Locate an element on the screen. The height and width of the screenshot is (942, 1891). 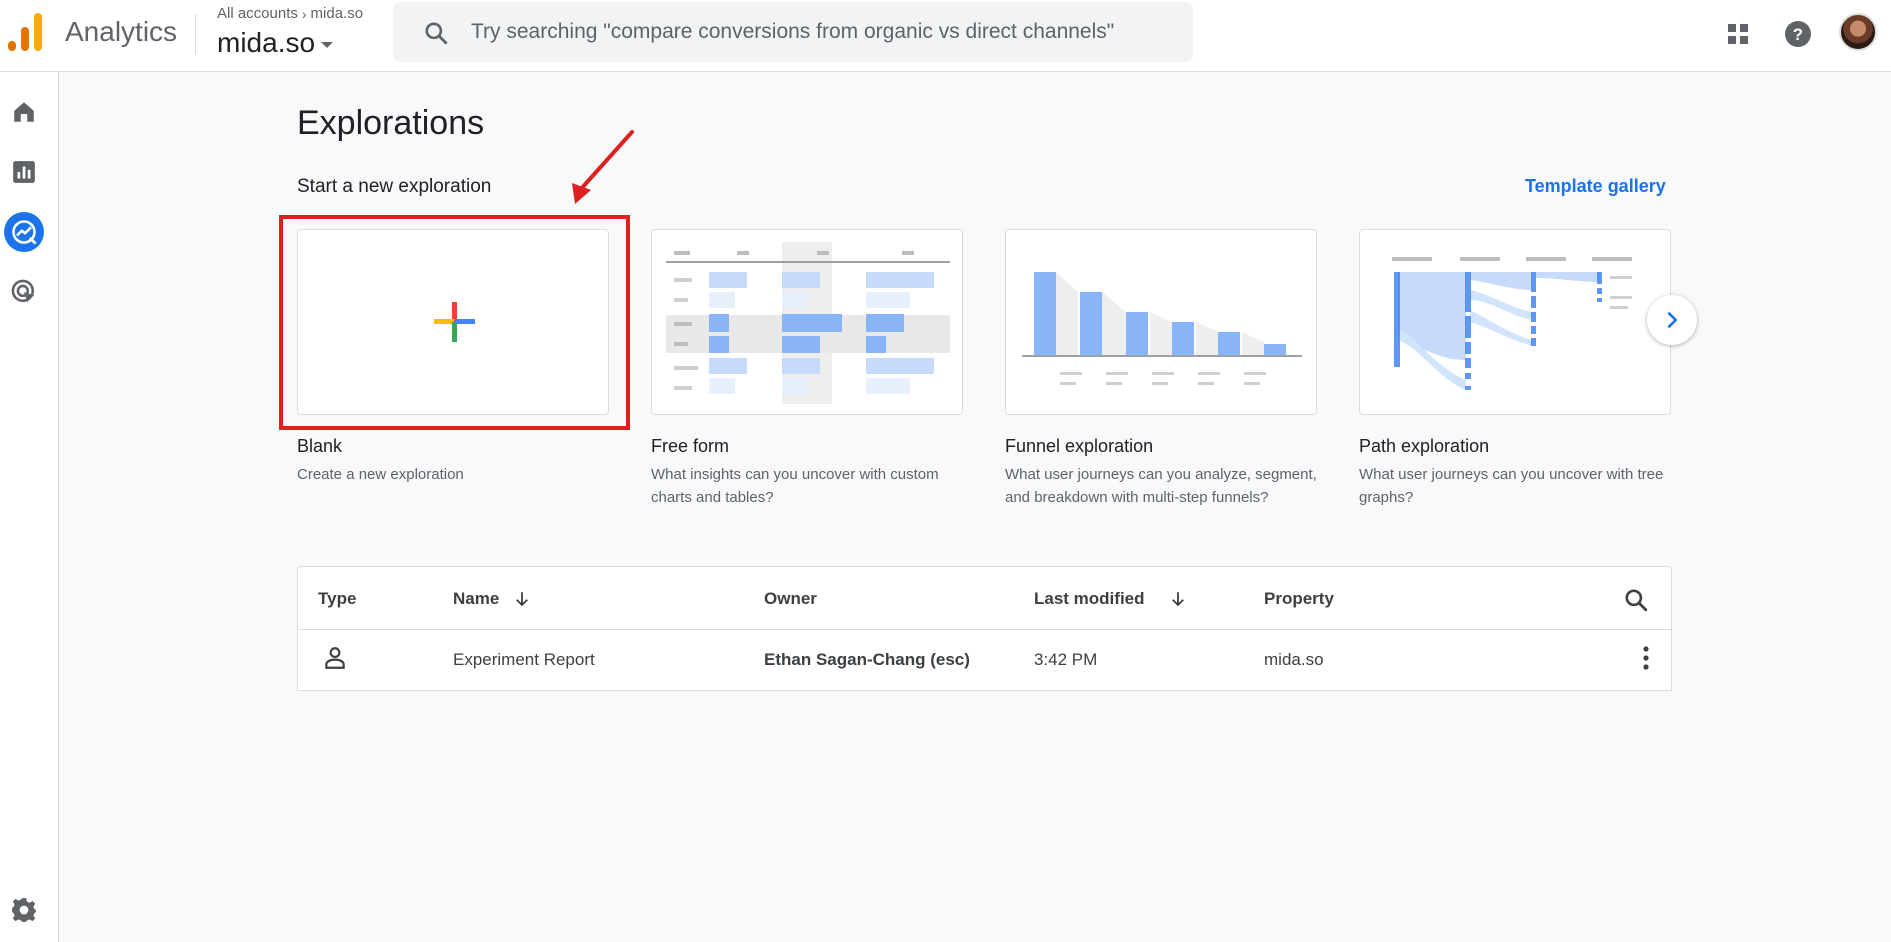
more-vert-icon is located at coordinates (1646, 658).